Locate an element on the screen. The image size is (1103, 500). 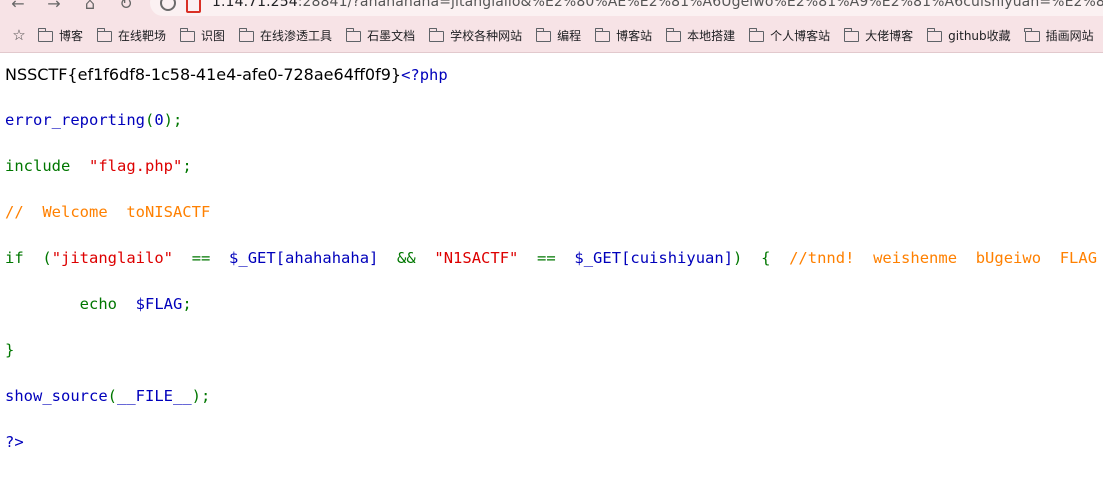
code-comment: FLAG is located at coordinates (1069, 258).